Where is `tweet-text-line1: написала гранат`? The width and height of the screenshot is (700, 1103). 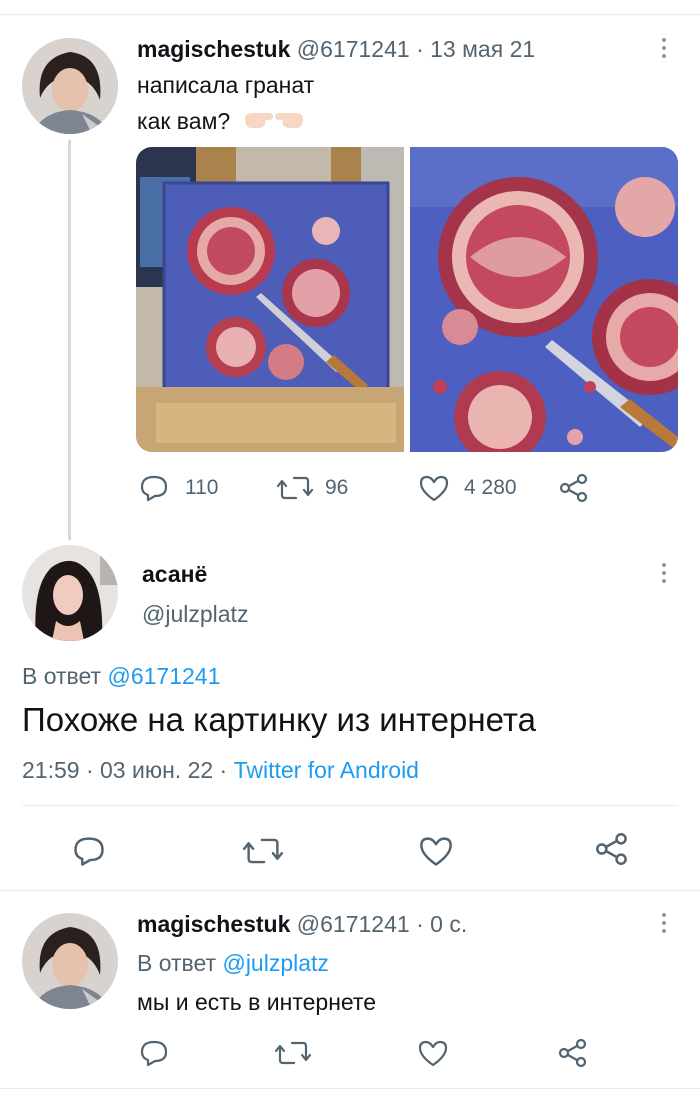 tweet-text-line1: написала гранат is located at coordinates (226, 85).